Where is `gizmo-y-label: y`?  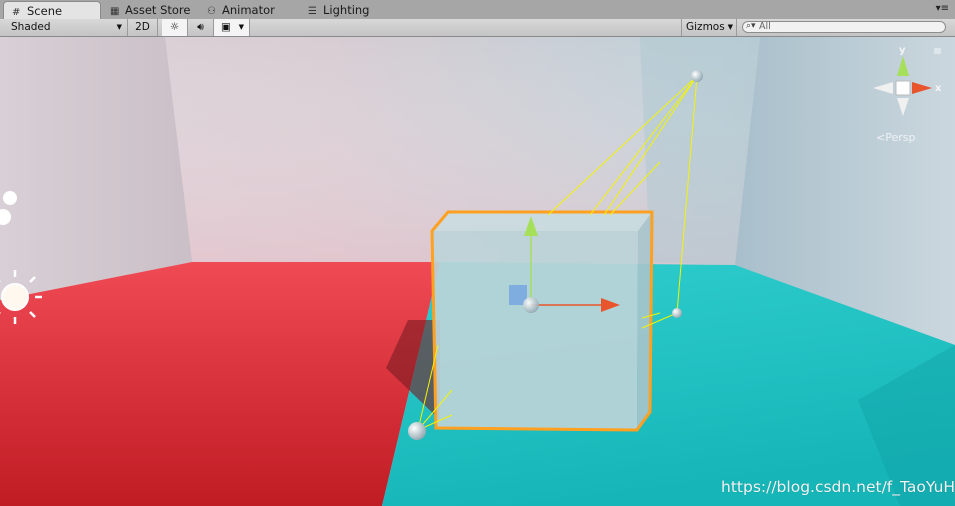
gizmo-y-label: y is located at coordinates (902, 50).